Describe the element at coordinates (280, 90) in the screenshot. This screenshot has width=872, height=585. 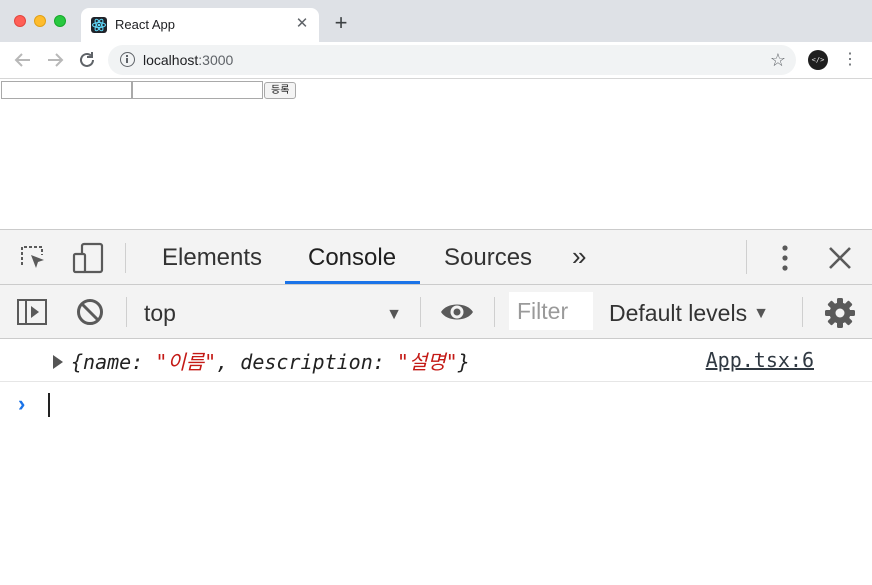
I see `register-button: 등록` at that location.